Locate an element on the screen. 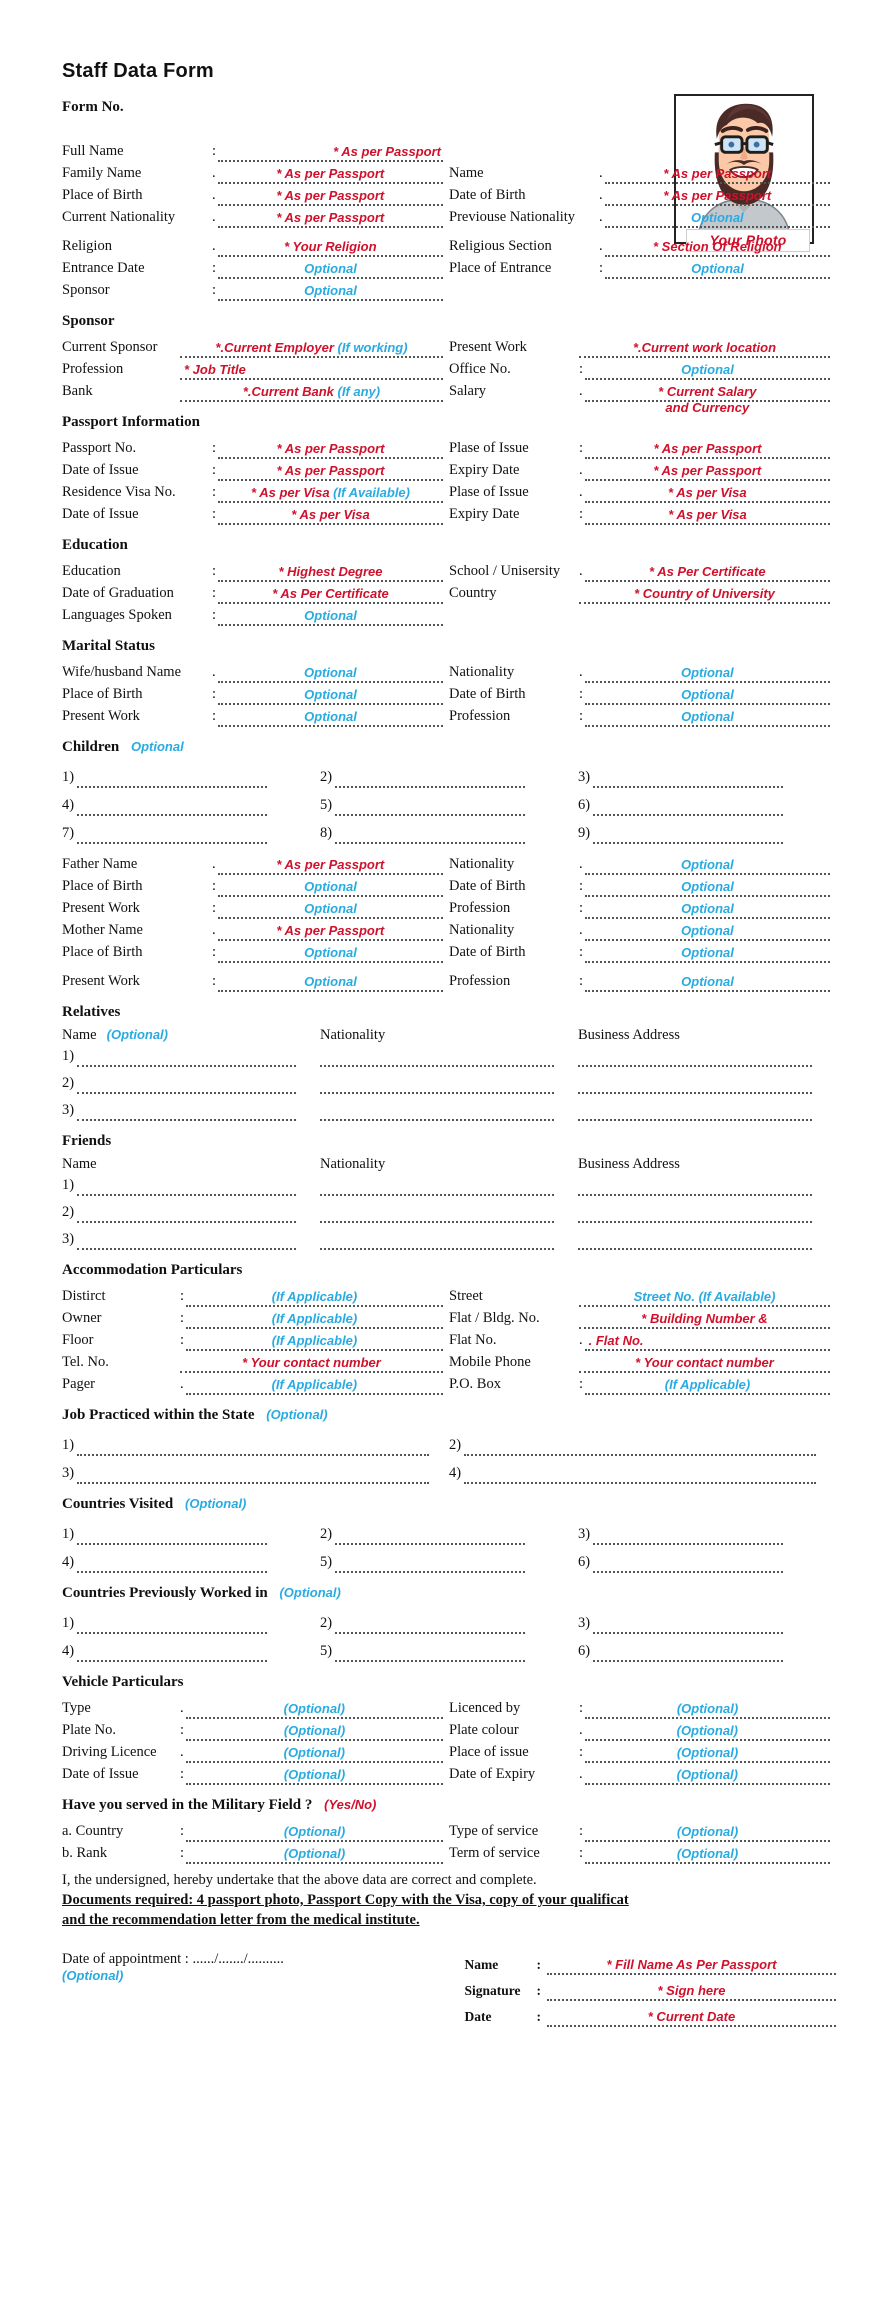 This screenshot has width=880, height=2312. input-expiry-date-2: * As per Visa is located at coordinates (707, 515).